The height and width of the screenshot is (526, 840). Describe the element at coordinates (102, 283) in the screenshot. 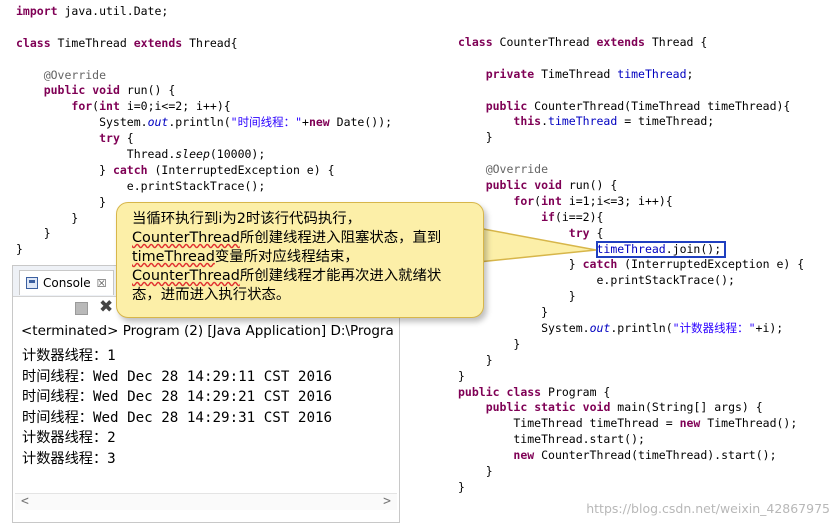

I see `close-icon: ☒` at that location.